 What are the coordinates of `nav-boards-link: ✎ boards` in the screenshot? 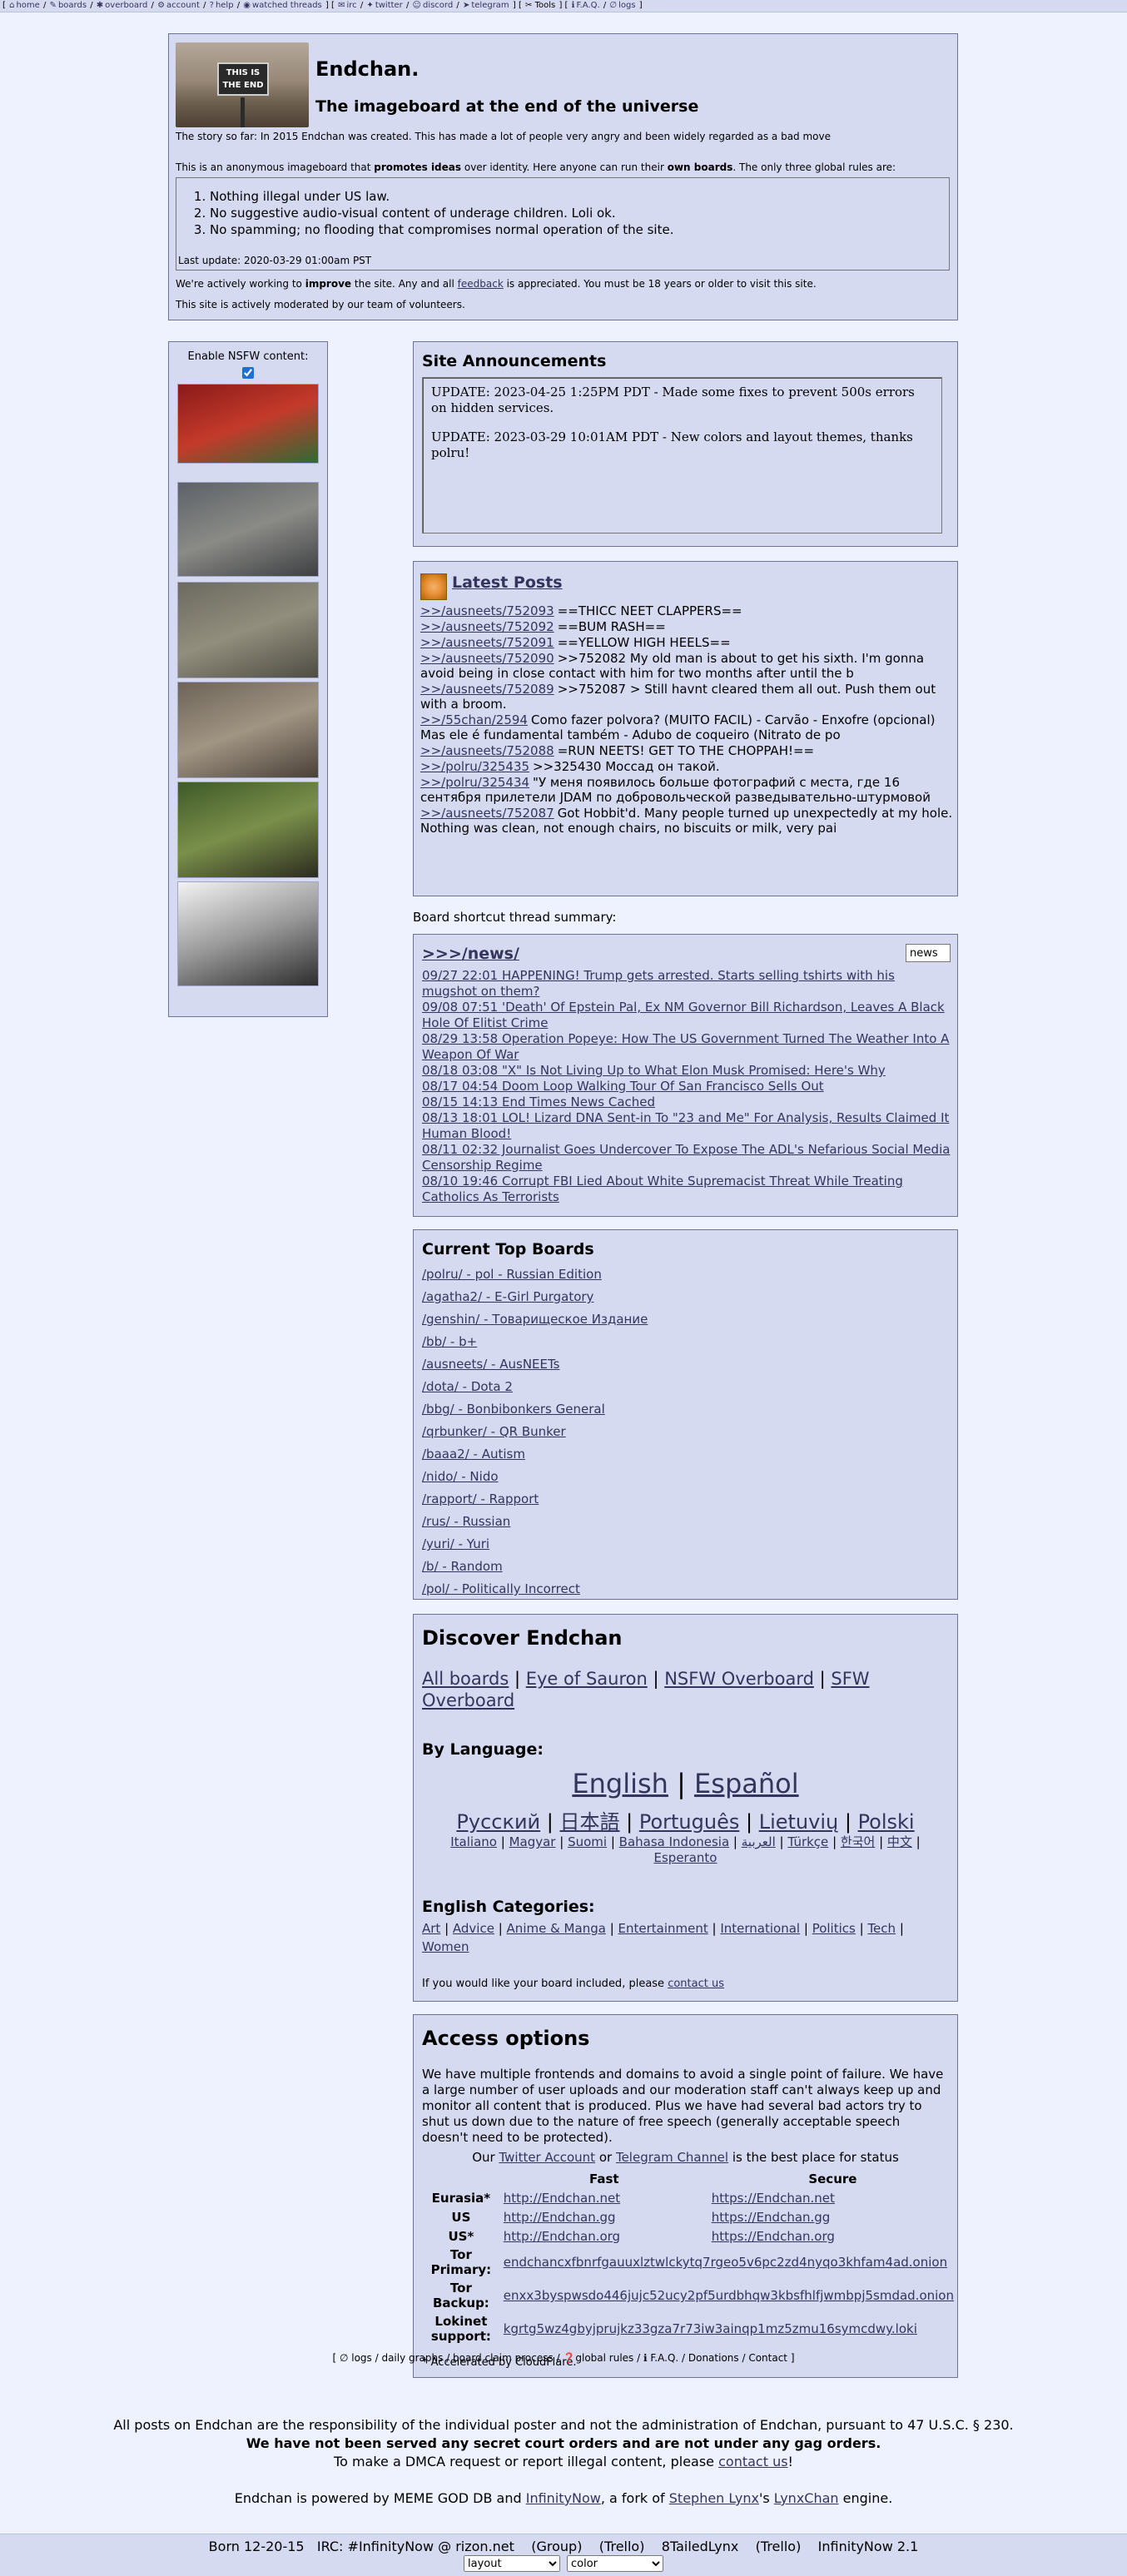 It's located at (69, 5).